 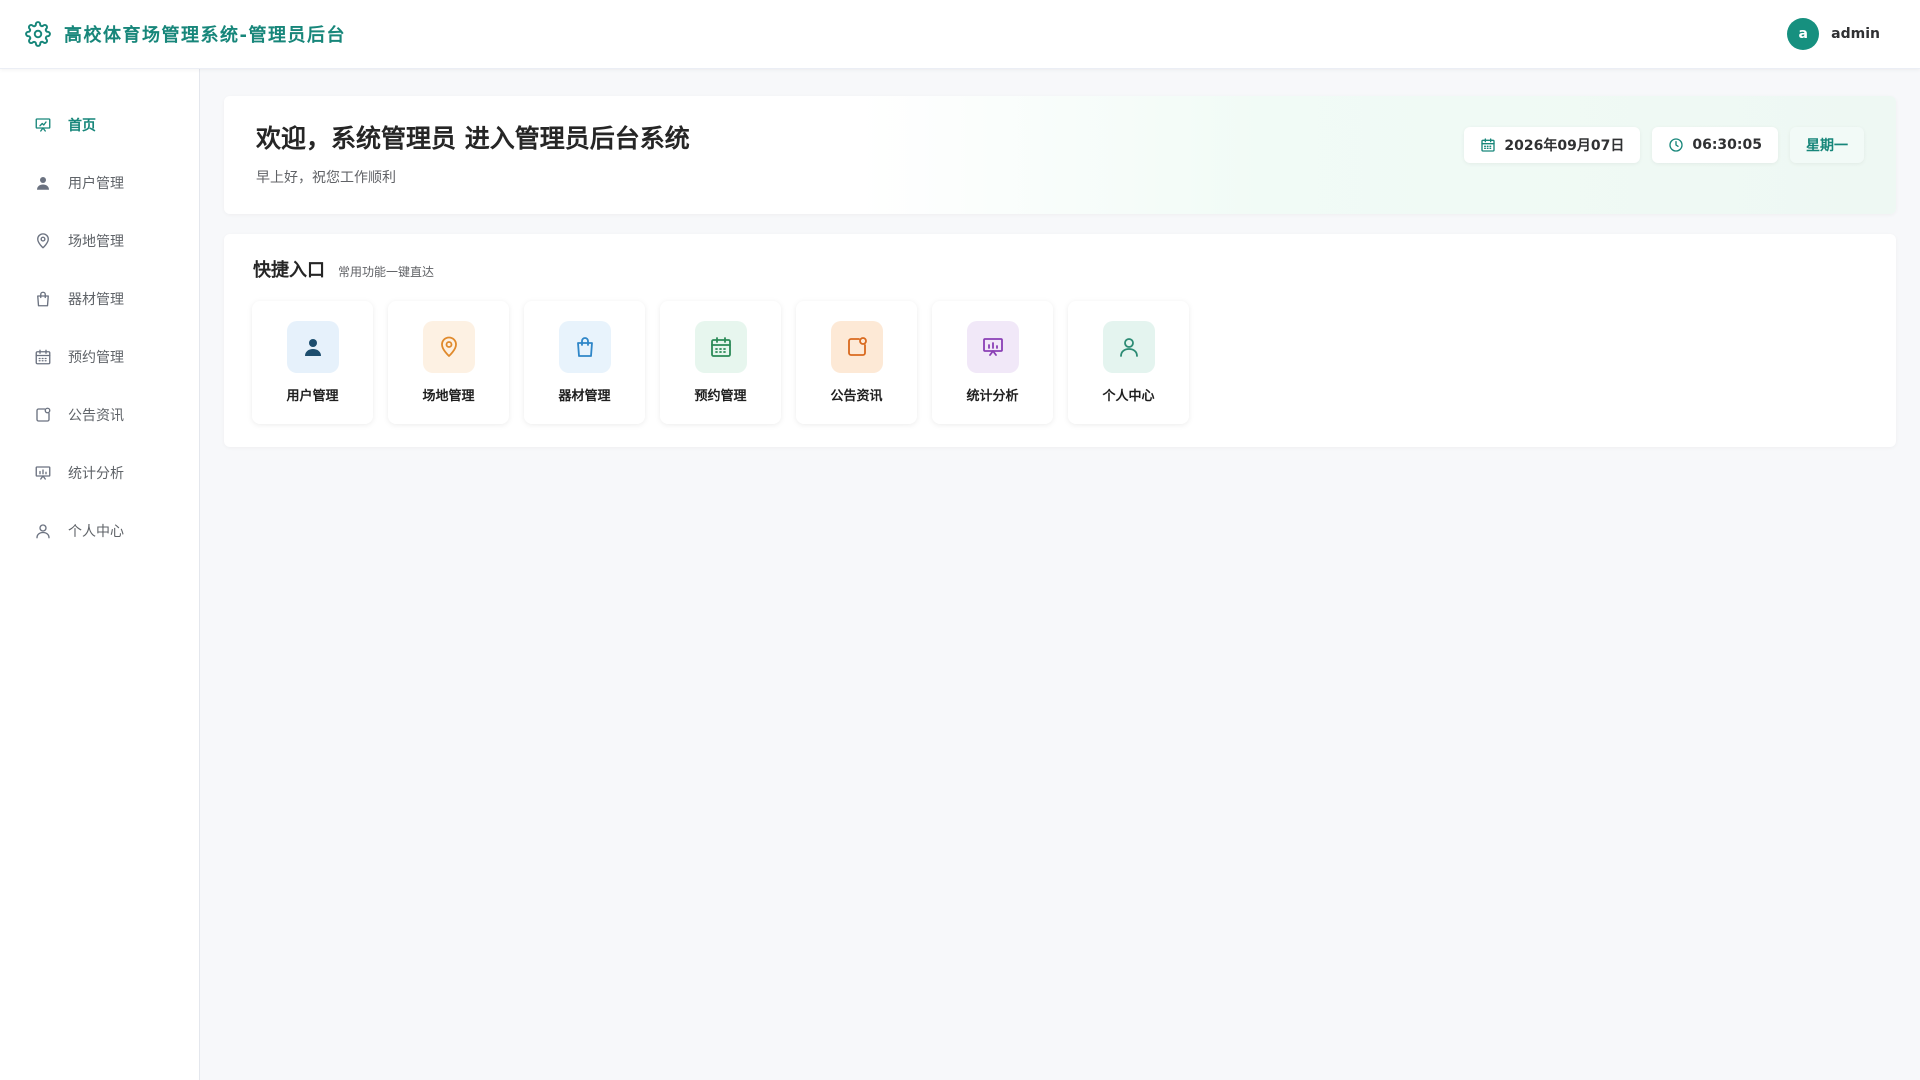 I want to click on brand: 高校体育场管理系统-管理员后台, so click(x=185, y=34).